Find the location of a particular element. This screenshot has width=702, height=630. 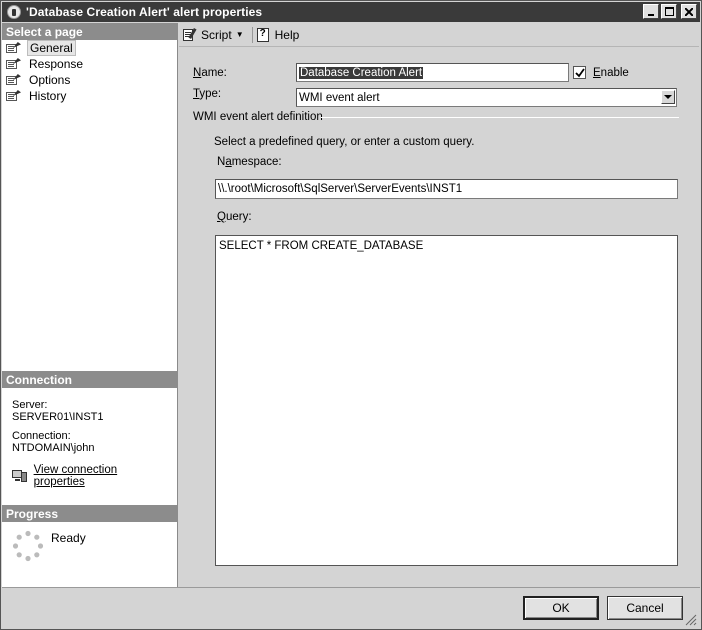

sql-alert-icon is located at coordinates (14, 12).